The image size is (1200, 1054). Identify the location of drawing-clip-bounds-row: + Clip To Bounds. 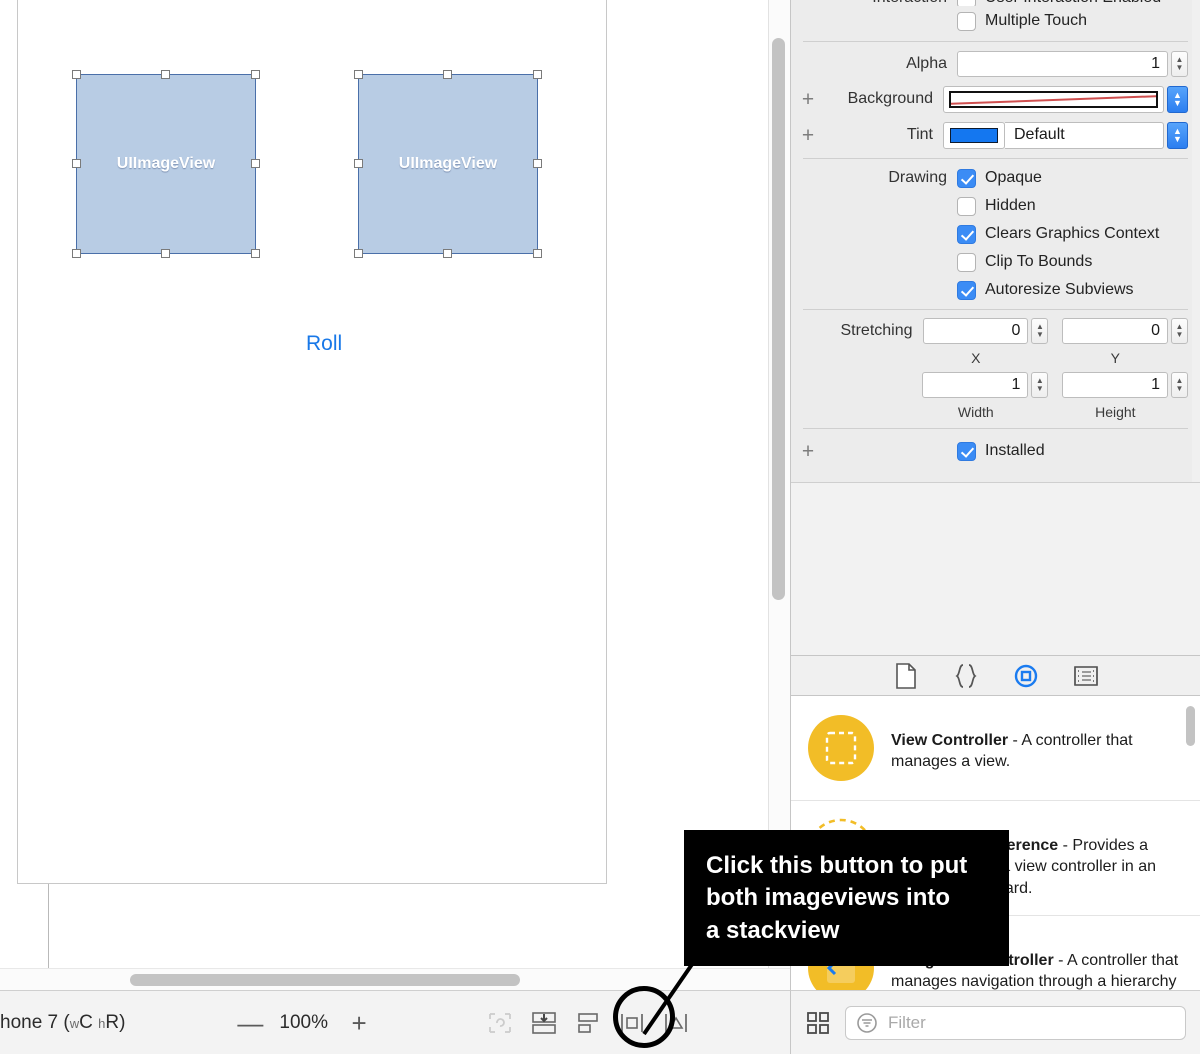
(995, 262).